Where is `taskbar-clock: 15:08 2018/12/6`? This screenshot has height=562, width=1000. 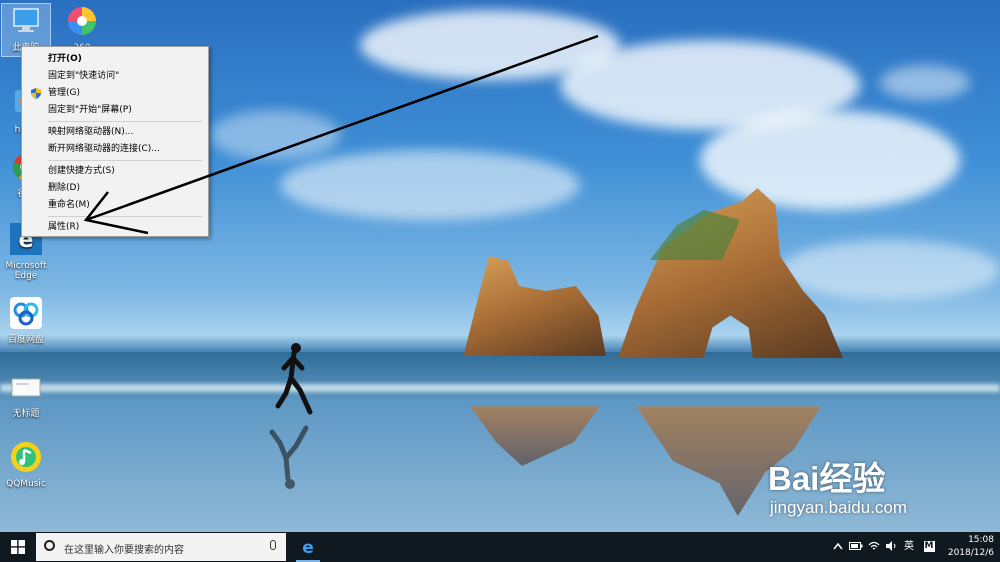 taskbar-clock: 15:08 2018/12/6 is located at coordinates (964, 547).